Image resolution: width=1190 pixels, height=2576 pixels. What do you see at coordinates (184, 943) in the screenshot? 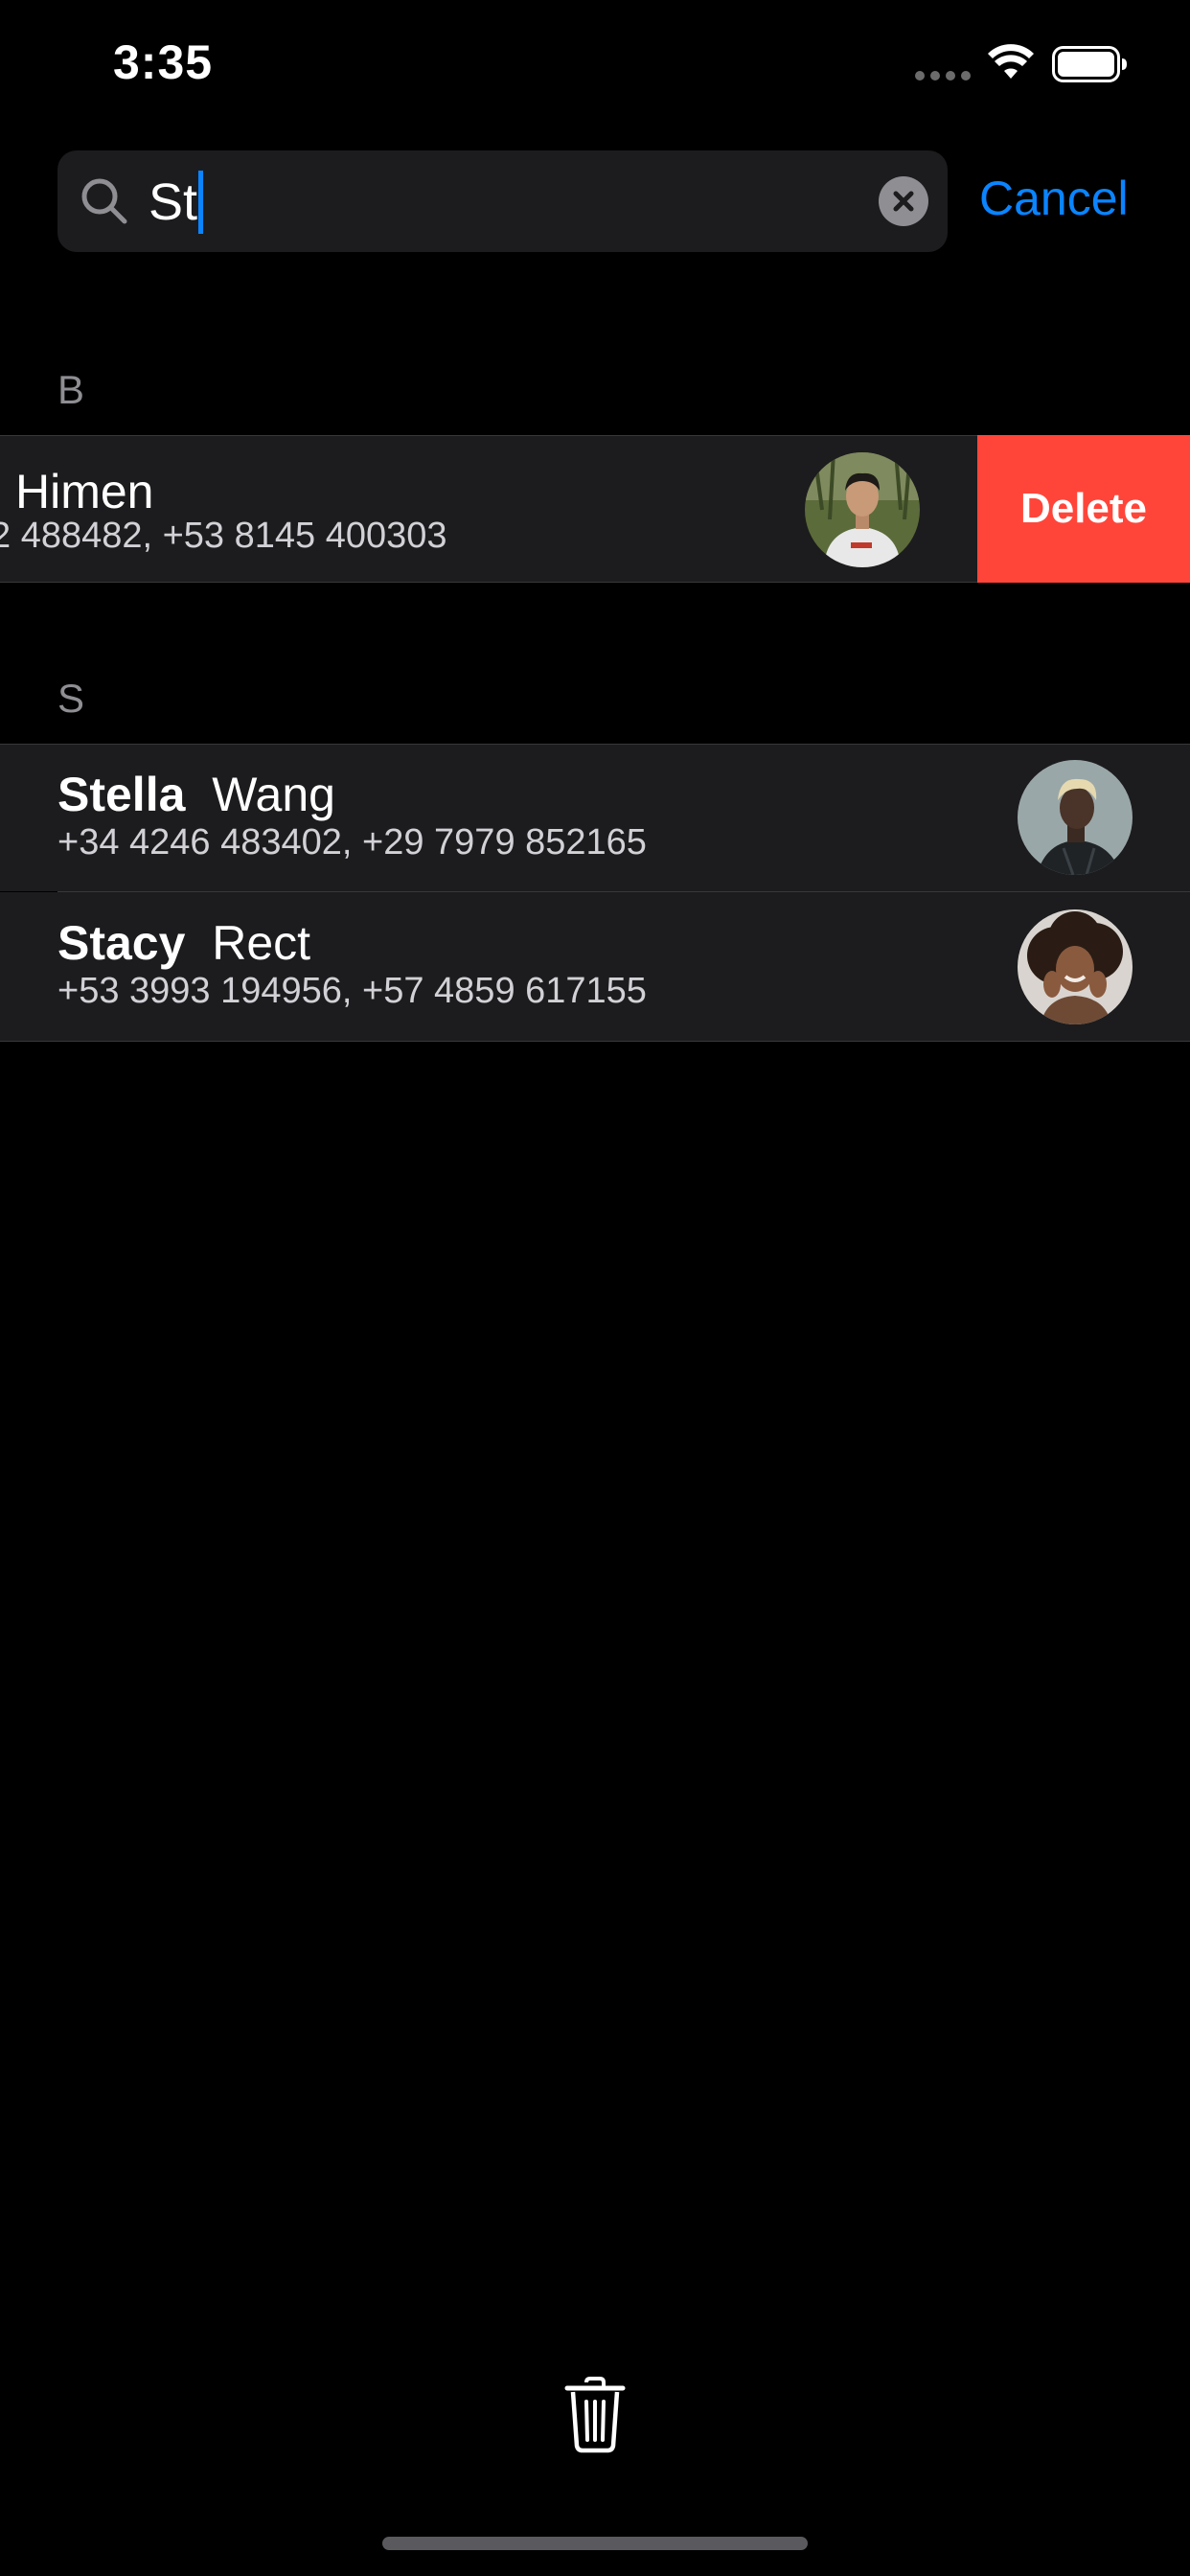
I see `contact-name: Stacy Rect` at bounding box center [184, 943].